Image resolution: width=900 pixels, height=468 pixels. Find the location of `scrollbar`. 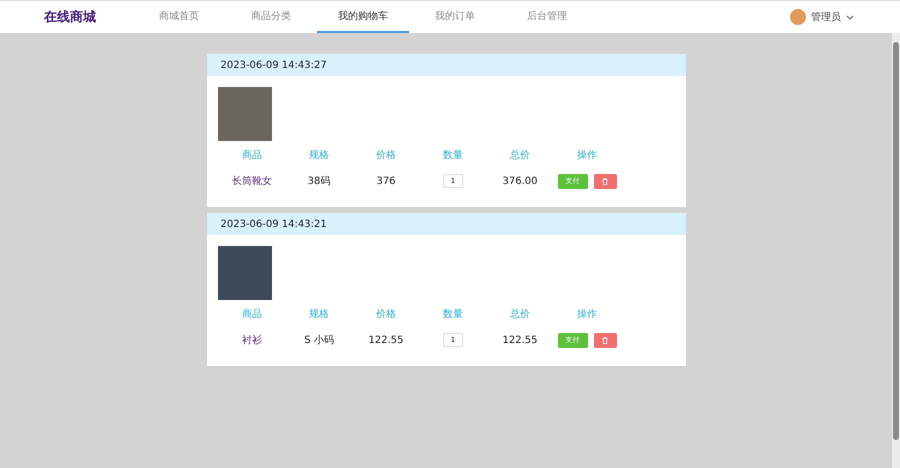

scrollbar is located at coordinates (896, 250).